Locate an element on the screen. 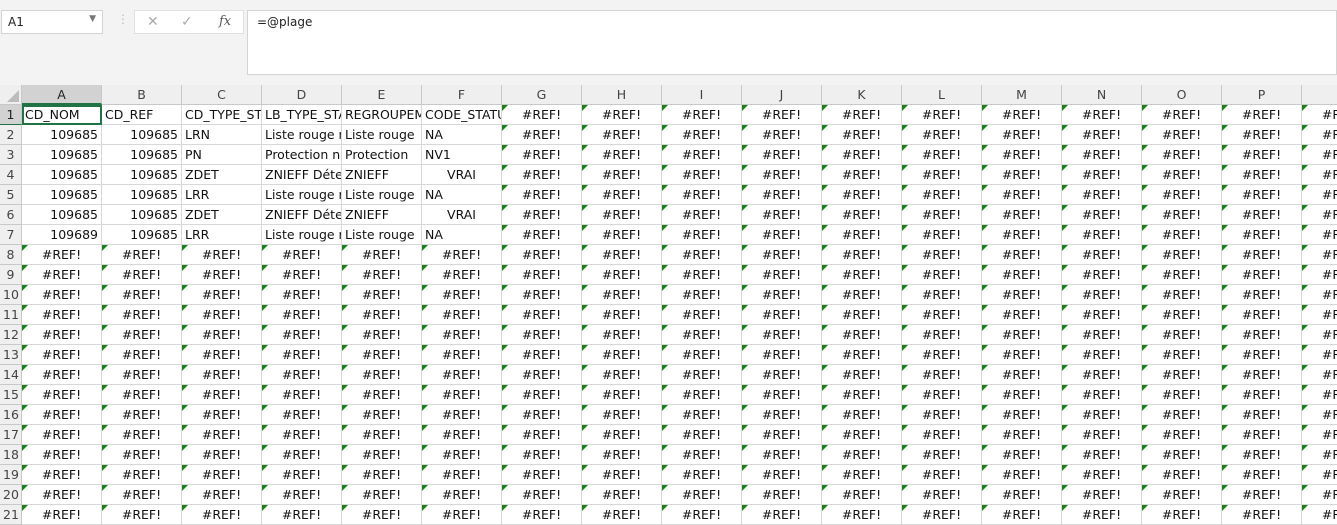  cell-P1: #REF! is located at coordinates (1262, 115).